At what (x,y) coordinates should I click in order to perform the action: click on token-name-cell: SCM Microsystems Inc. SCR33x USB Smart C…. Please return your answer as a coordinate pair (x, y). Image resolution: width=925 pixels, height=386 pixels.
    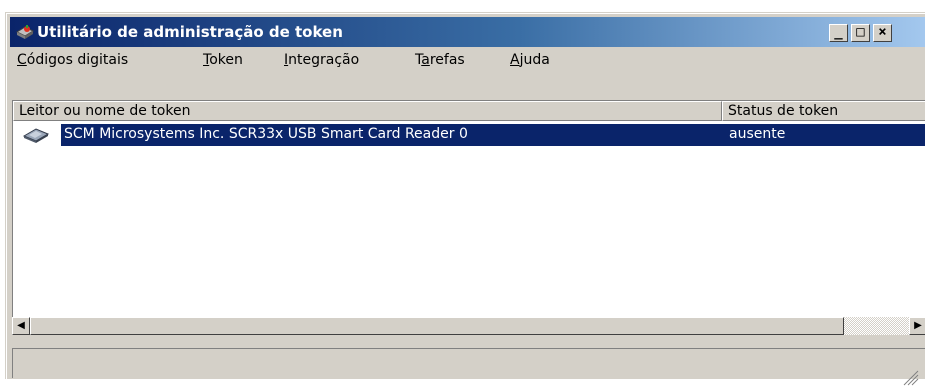
    Looking at the image, I should click on (266, 134).